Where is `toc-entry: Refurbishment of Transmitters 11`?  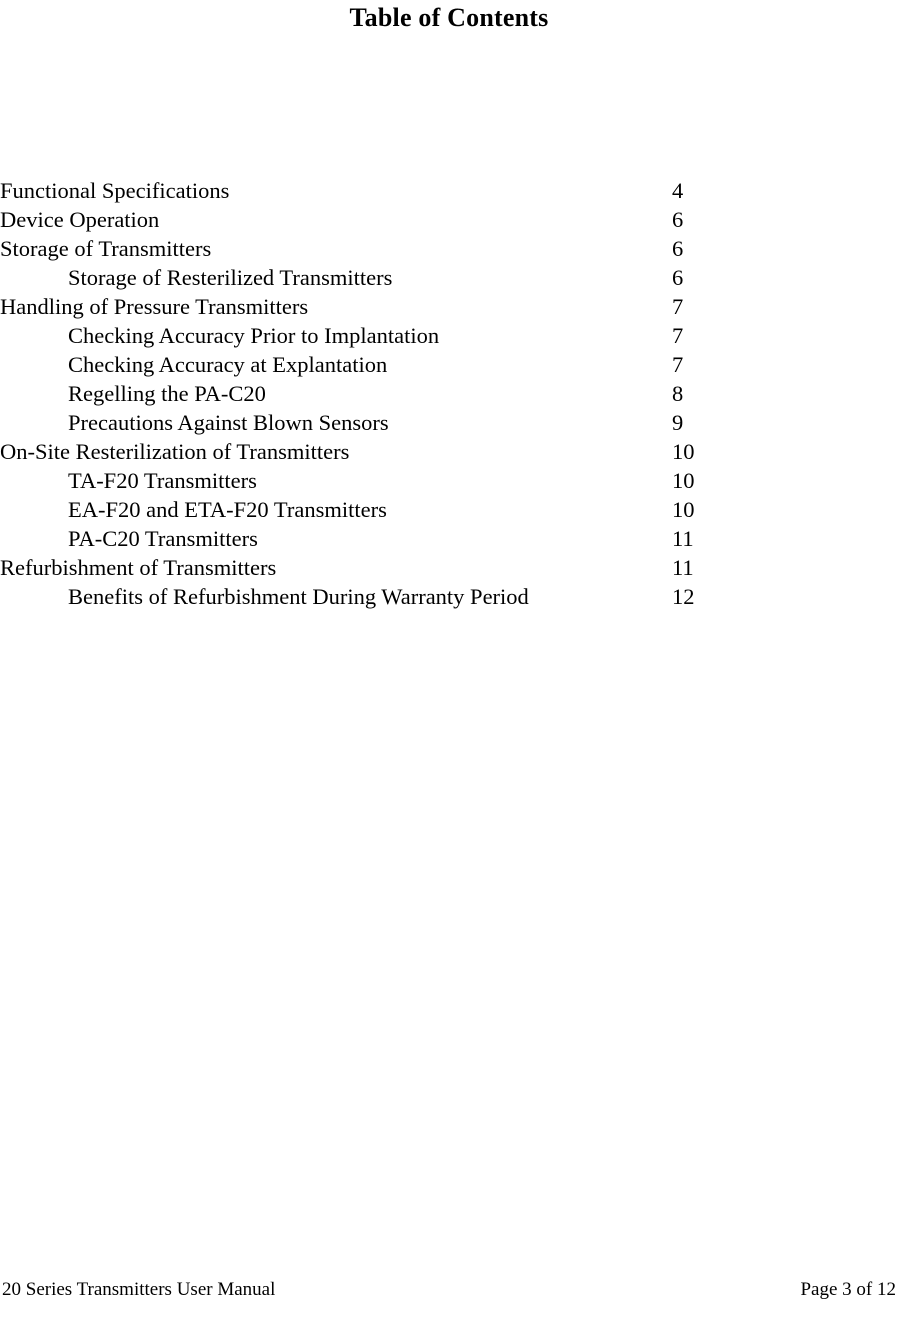 toc-entry: Refurbishment of Transmitters 11 is located at coordinates (380, 567).